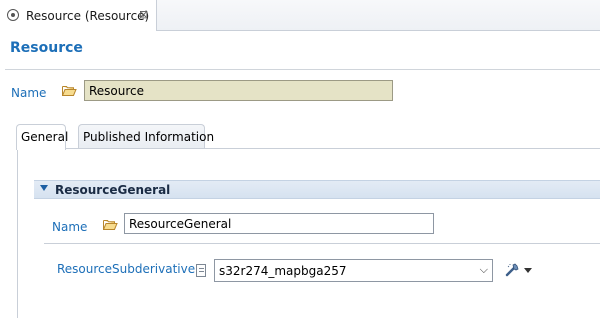 The width and height of the screenshot is (600, 318). What do you see at coordinates (322, 243) in the screenshot?
I see `section-divider` at bounding box center [322, 243].